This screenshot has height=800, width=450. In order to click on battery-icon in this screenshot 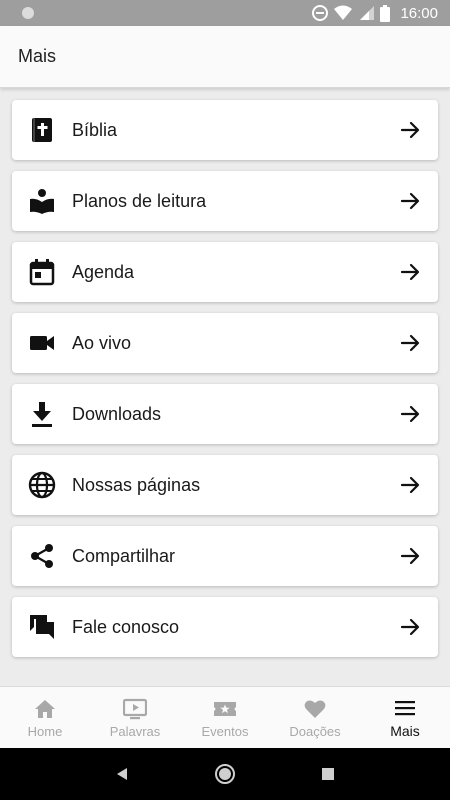, I will do `click(385, 13)`.